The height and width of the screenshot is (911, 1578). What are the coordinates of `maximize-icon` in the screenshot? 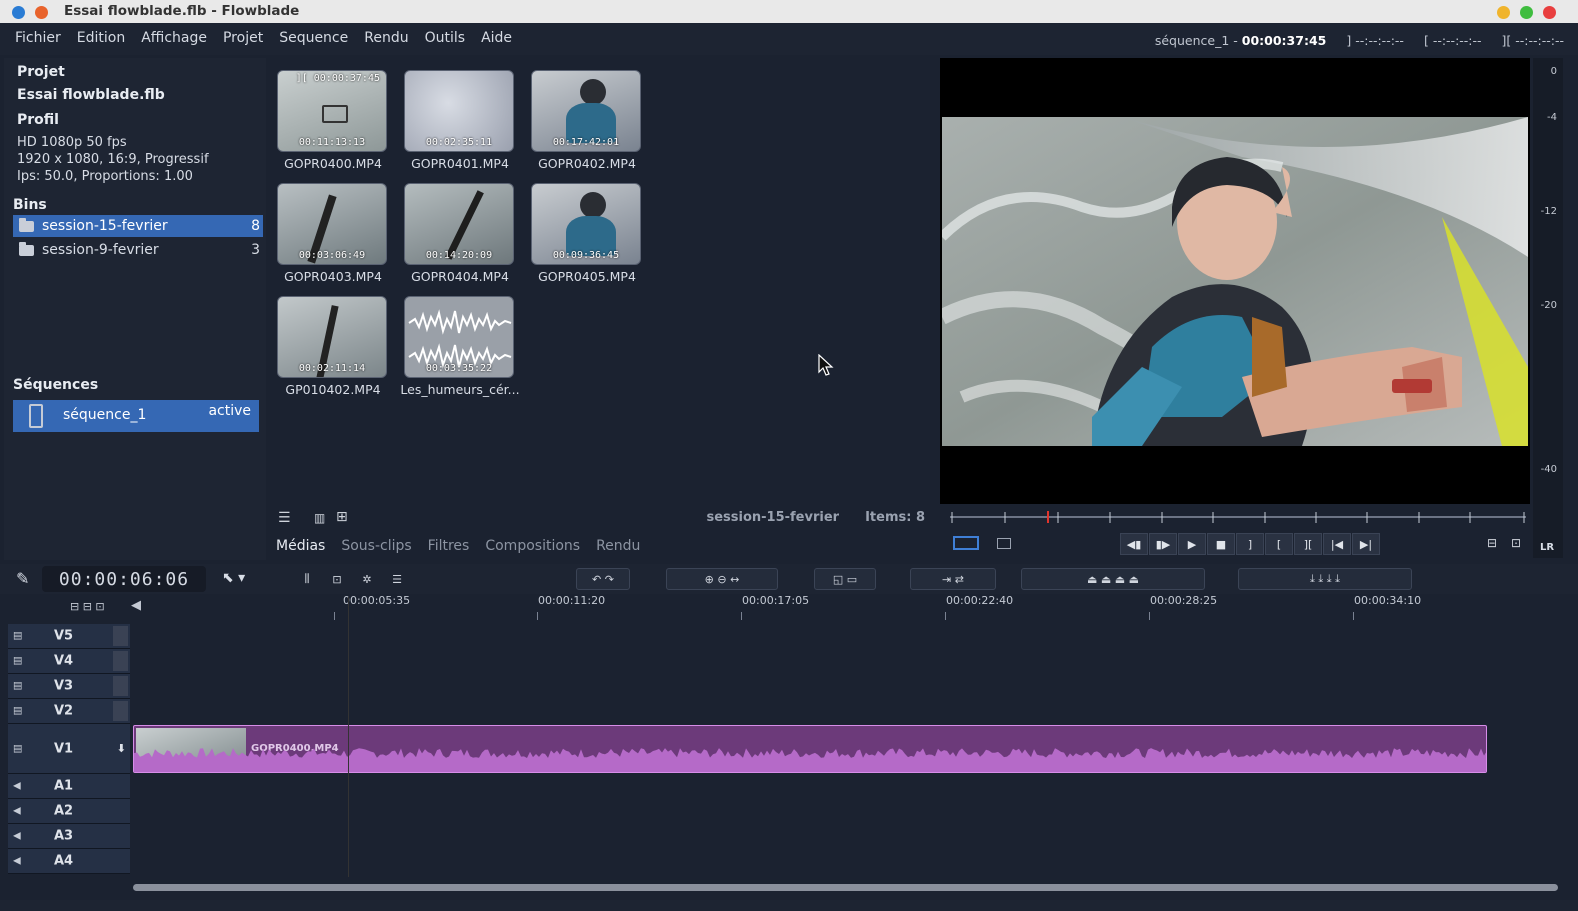 It's located at (1526, 12).